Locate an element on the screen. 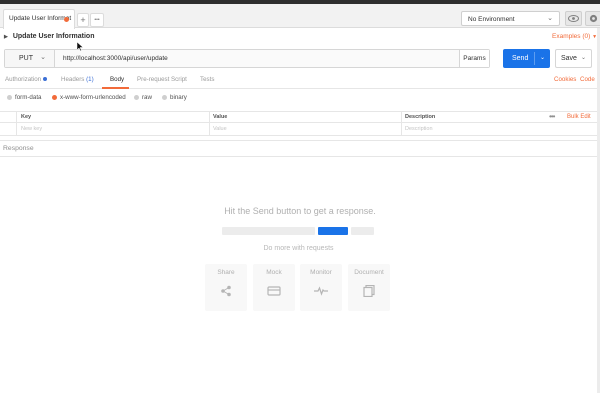 Image resolution: width=600 pixels, height=393 pixels. mock-icon is located at coordinates (274, 291).